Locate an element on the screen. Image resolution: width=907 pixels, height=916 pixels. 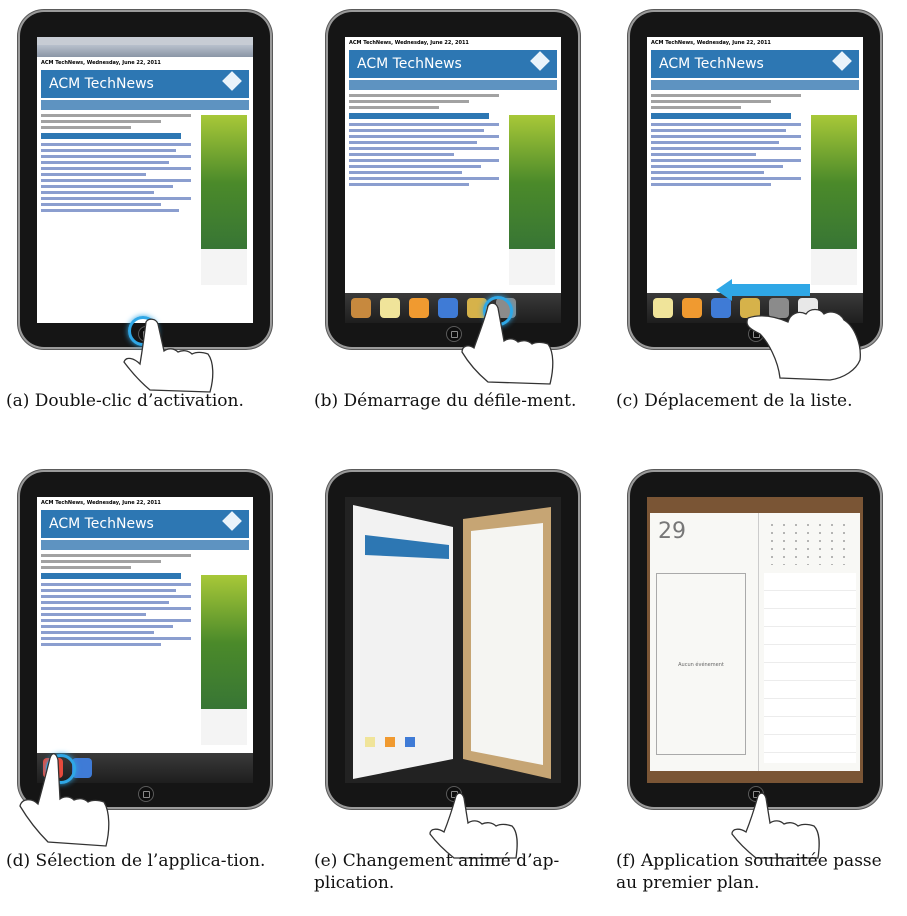
mini-month is located at coordinates (808, 543).